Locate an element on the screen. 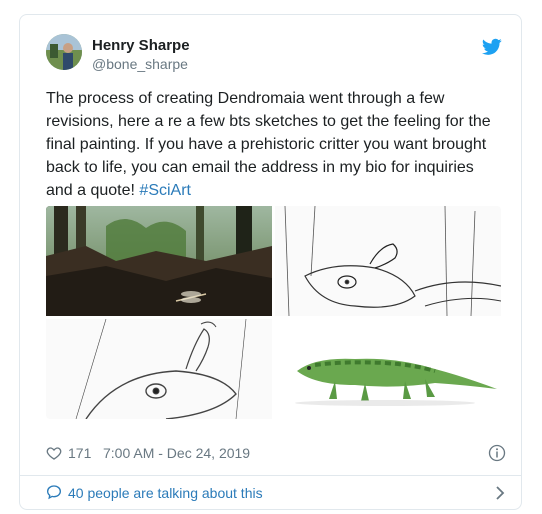  tweet-meta: 171 7:00 AM - Dec 24, 2019 is located at coordinates (276, 454).